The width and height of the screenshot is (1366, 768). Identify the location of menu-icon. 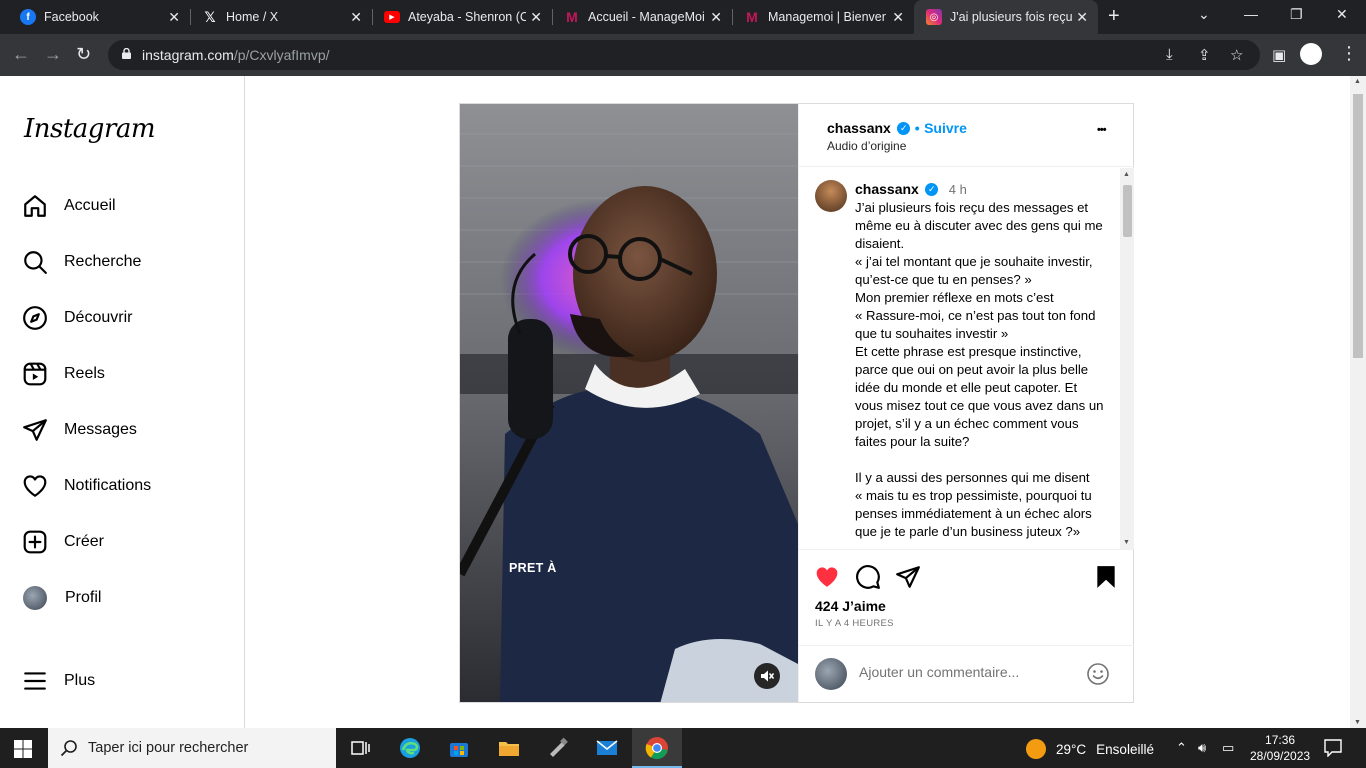
(35, 681).